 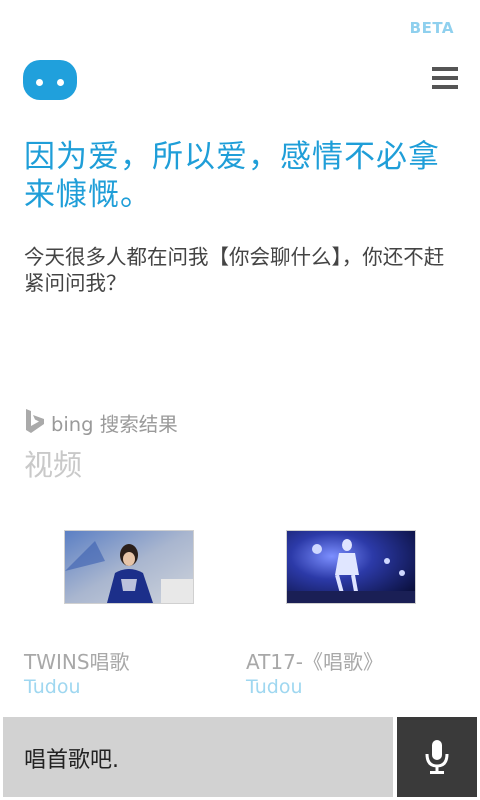 What do you see at coordinates (71, 758) in the screenshot?
I see `query-text: 唱首歌吧.` at bounding box center [71, 758].